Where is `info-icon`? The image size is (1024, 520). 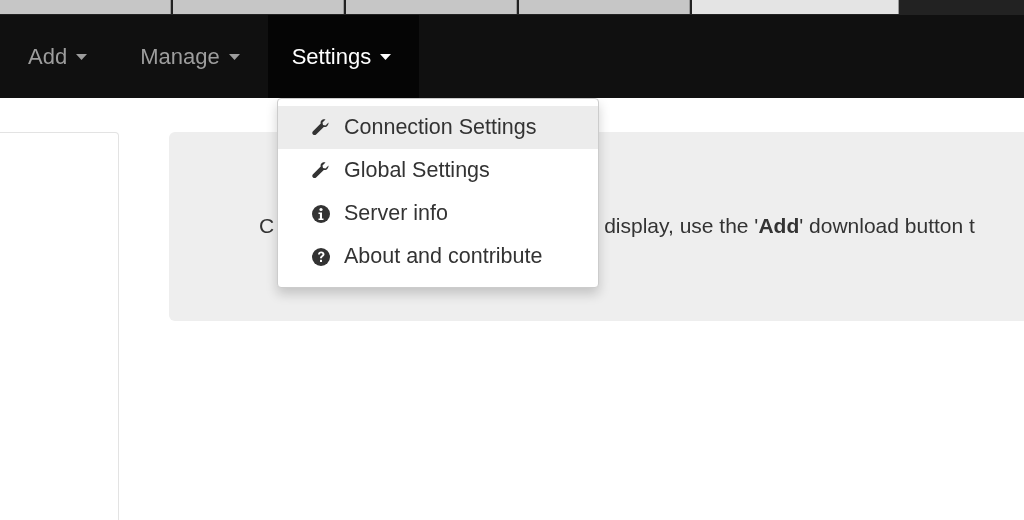 info-icon is located at coordinates (321, 213).